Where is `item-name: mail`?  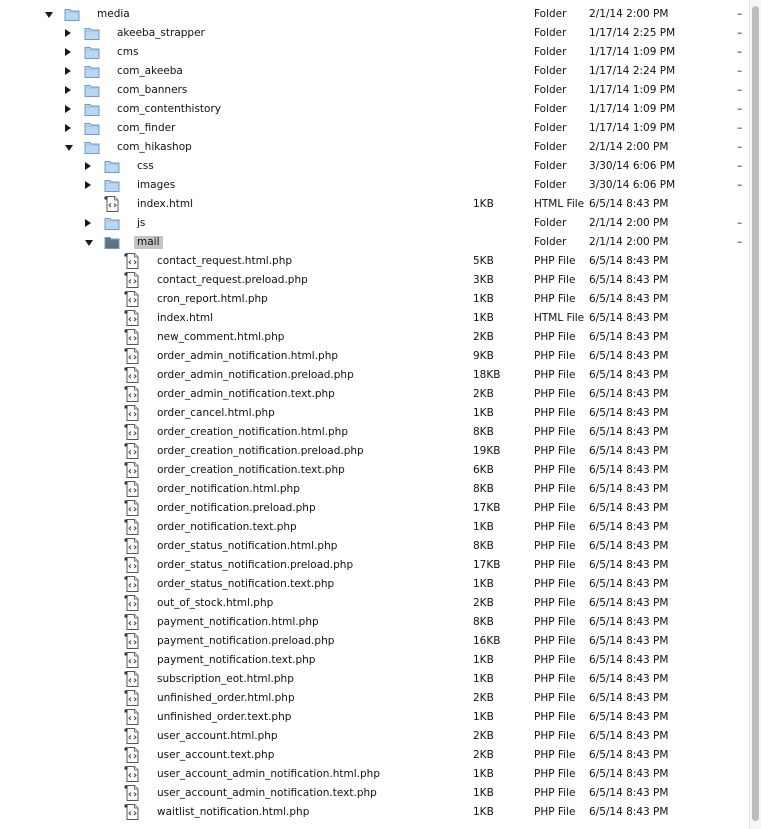 item-name: mail is located at coordinates (148, 242).